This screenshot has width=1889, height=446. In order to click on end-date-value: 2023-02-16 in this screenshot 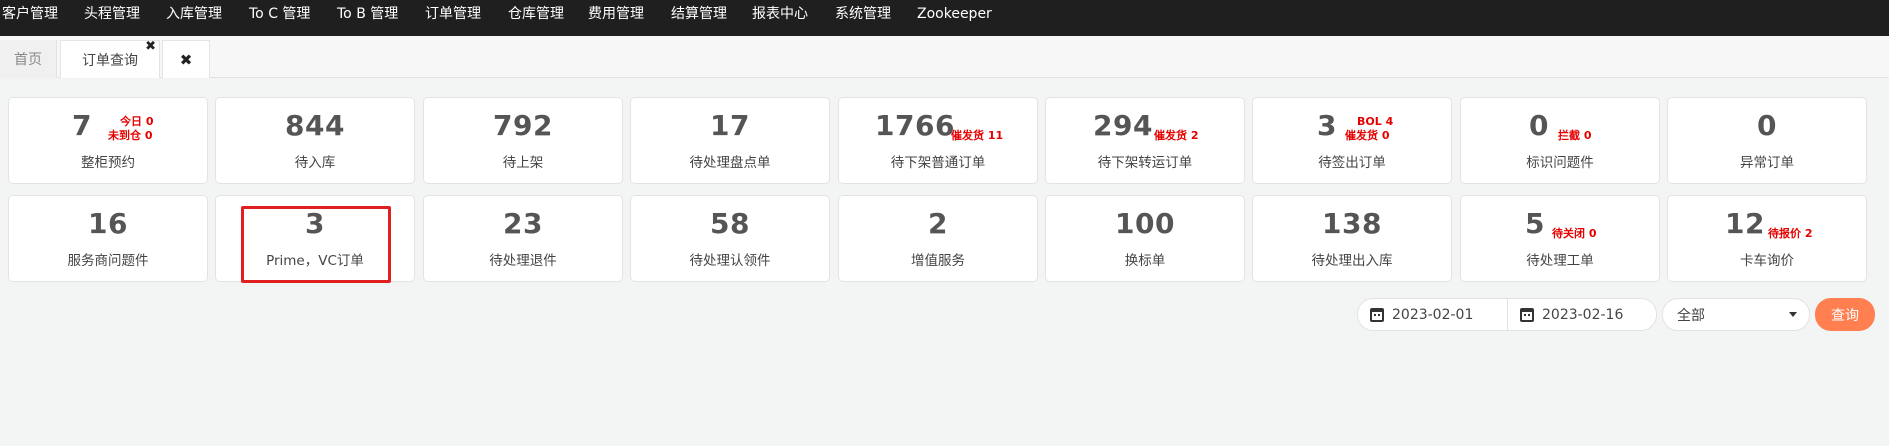, I will do `click(1583, 314)`.